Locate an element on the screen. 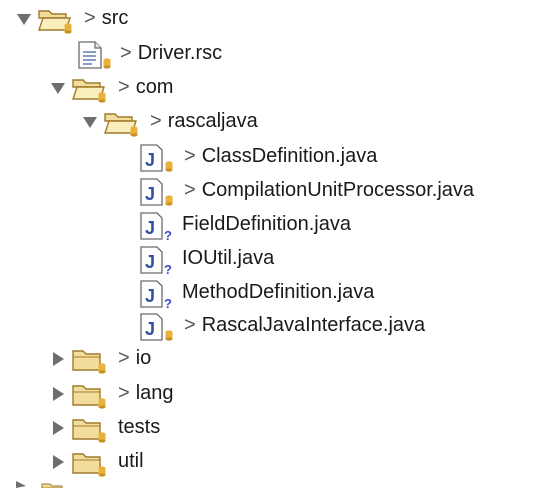  tests-name: tests is located at coordinates (139, 427).